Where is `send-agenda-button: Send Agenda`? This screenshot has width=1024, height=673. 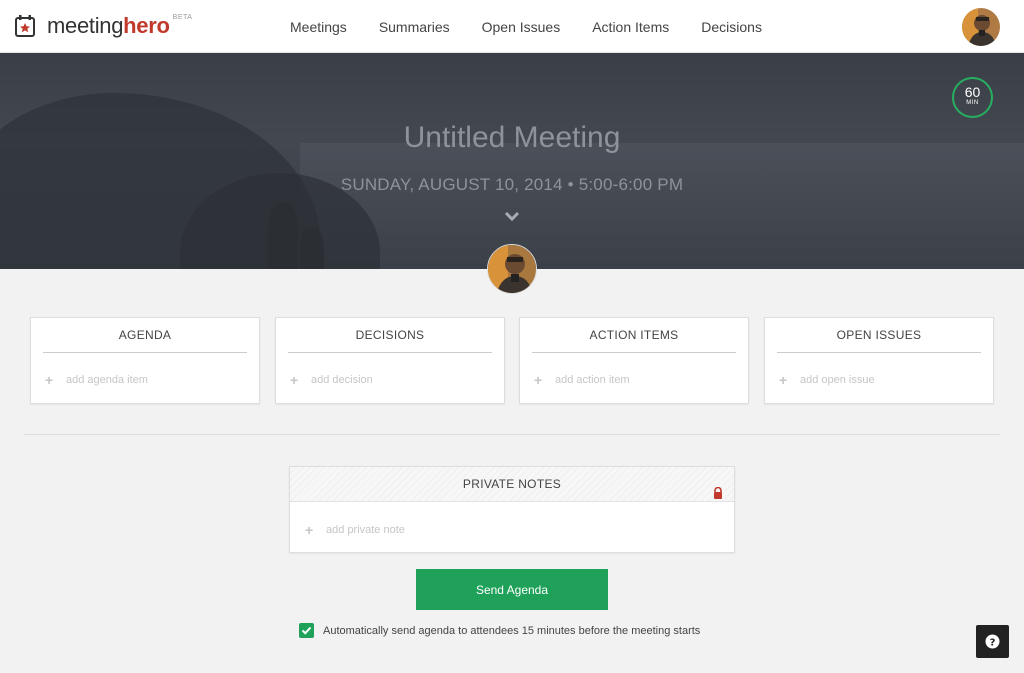
send-agenda-button: Send Agenda is located at coordinates (512, 589).